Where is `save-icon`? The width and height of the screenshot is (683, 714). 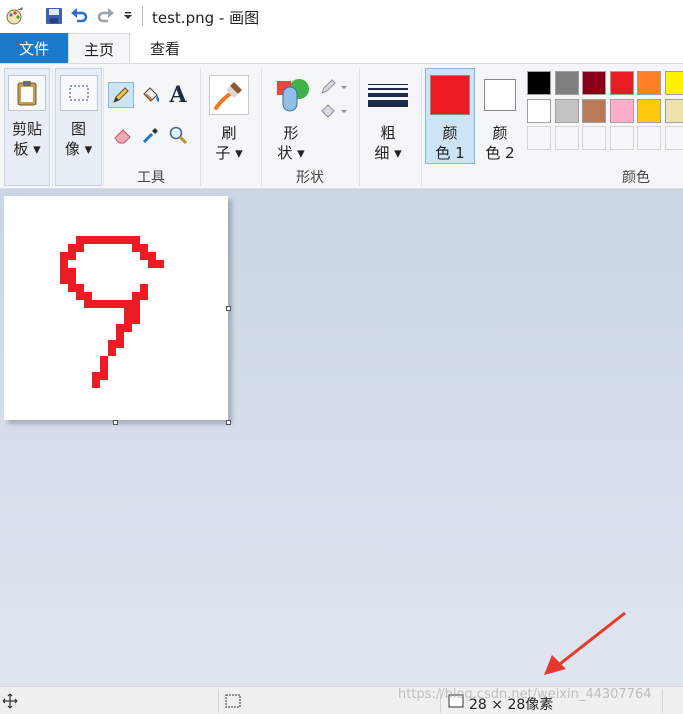
save-icon is located at coordinates (54, 16).